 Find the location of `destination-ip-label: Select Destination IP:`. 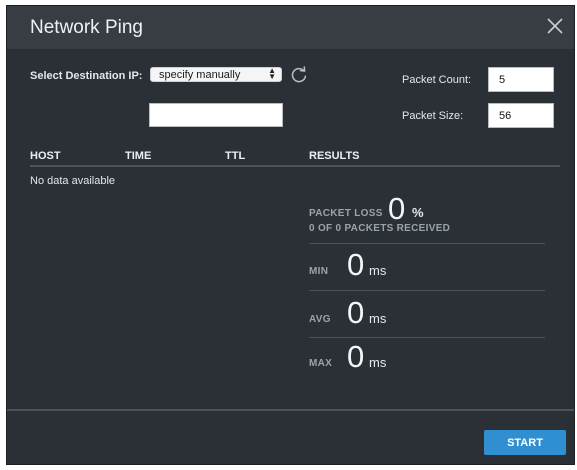

destination-ip-label: Select Destination IP: is located at coordinates (86, 76).